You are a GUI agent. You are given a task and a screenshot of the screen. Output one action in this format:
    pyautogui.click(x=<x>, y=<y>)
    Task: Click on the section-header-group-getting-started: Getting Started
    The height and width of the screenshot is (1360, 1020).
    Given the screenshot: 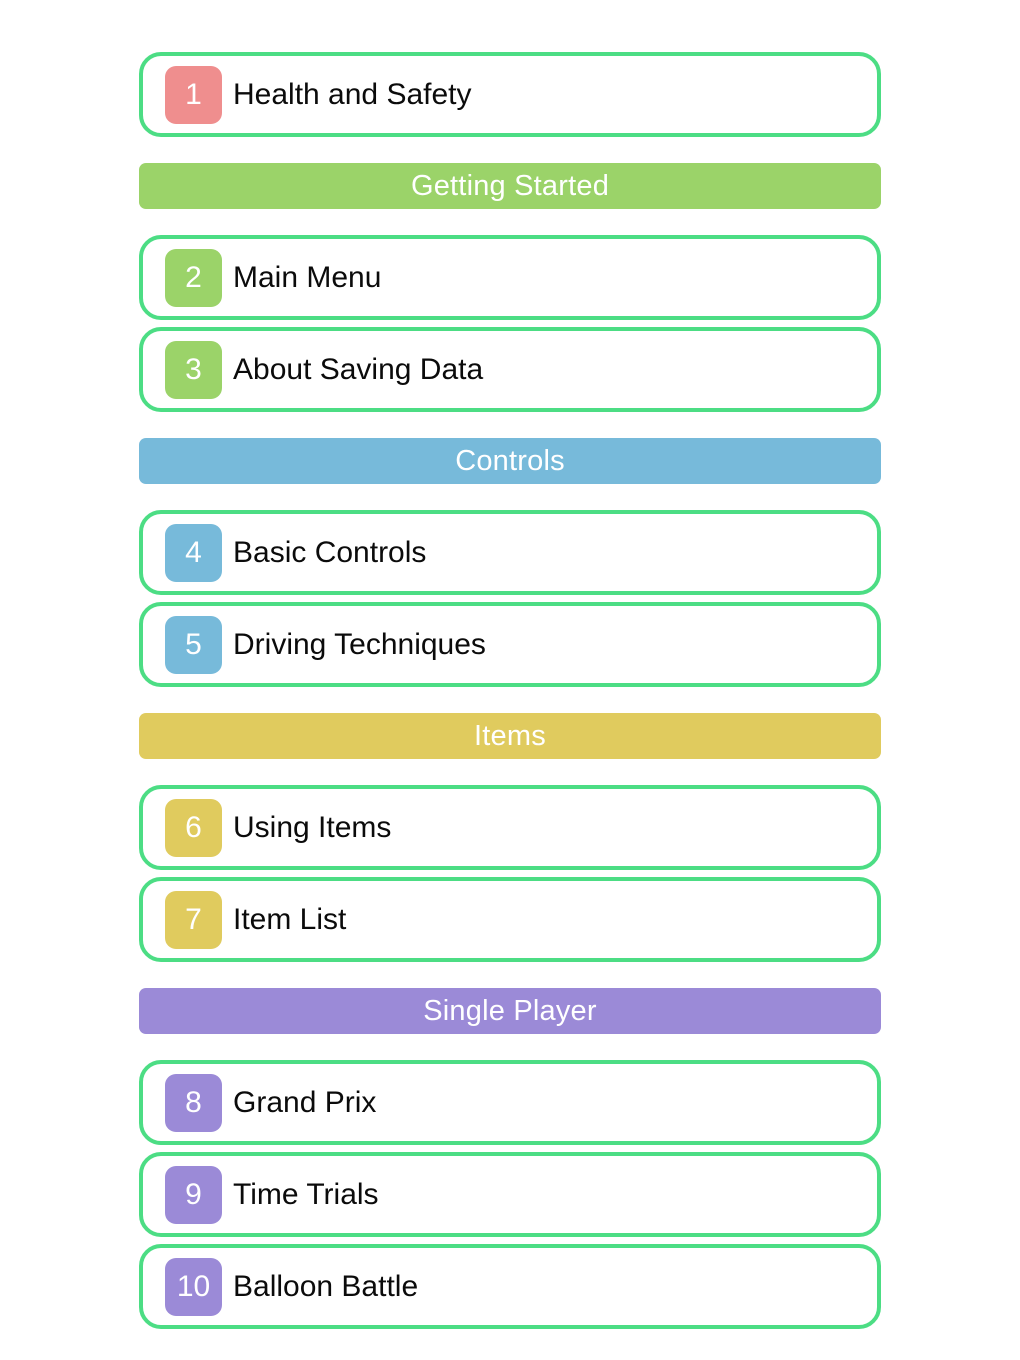 What is the action you would take?
    pyautogui.click(x=510, y=186)
    